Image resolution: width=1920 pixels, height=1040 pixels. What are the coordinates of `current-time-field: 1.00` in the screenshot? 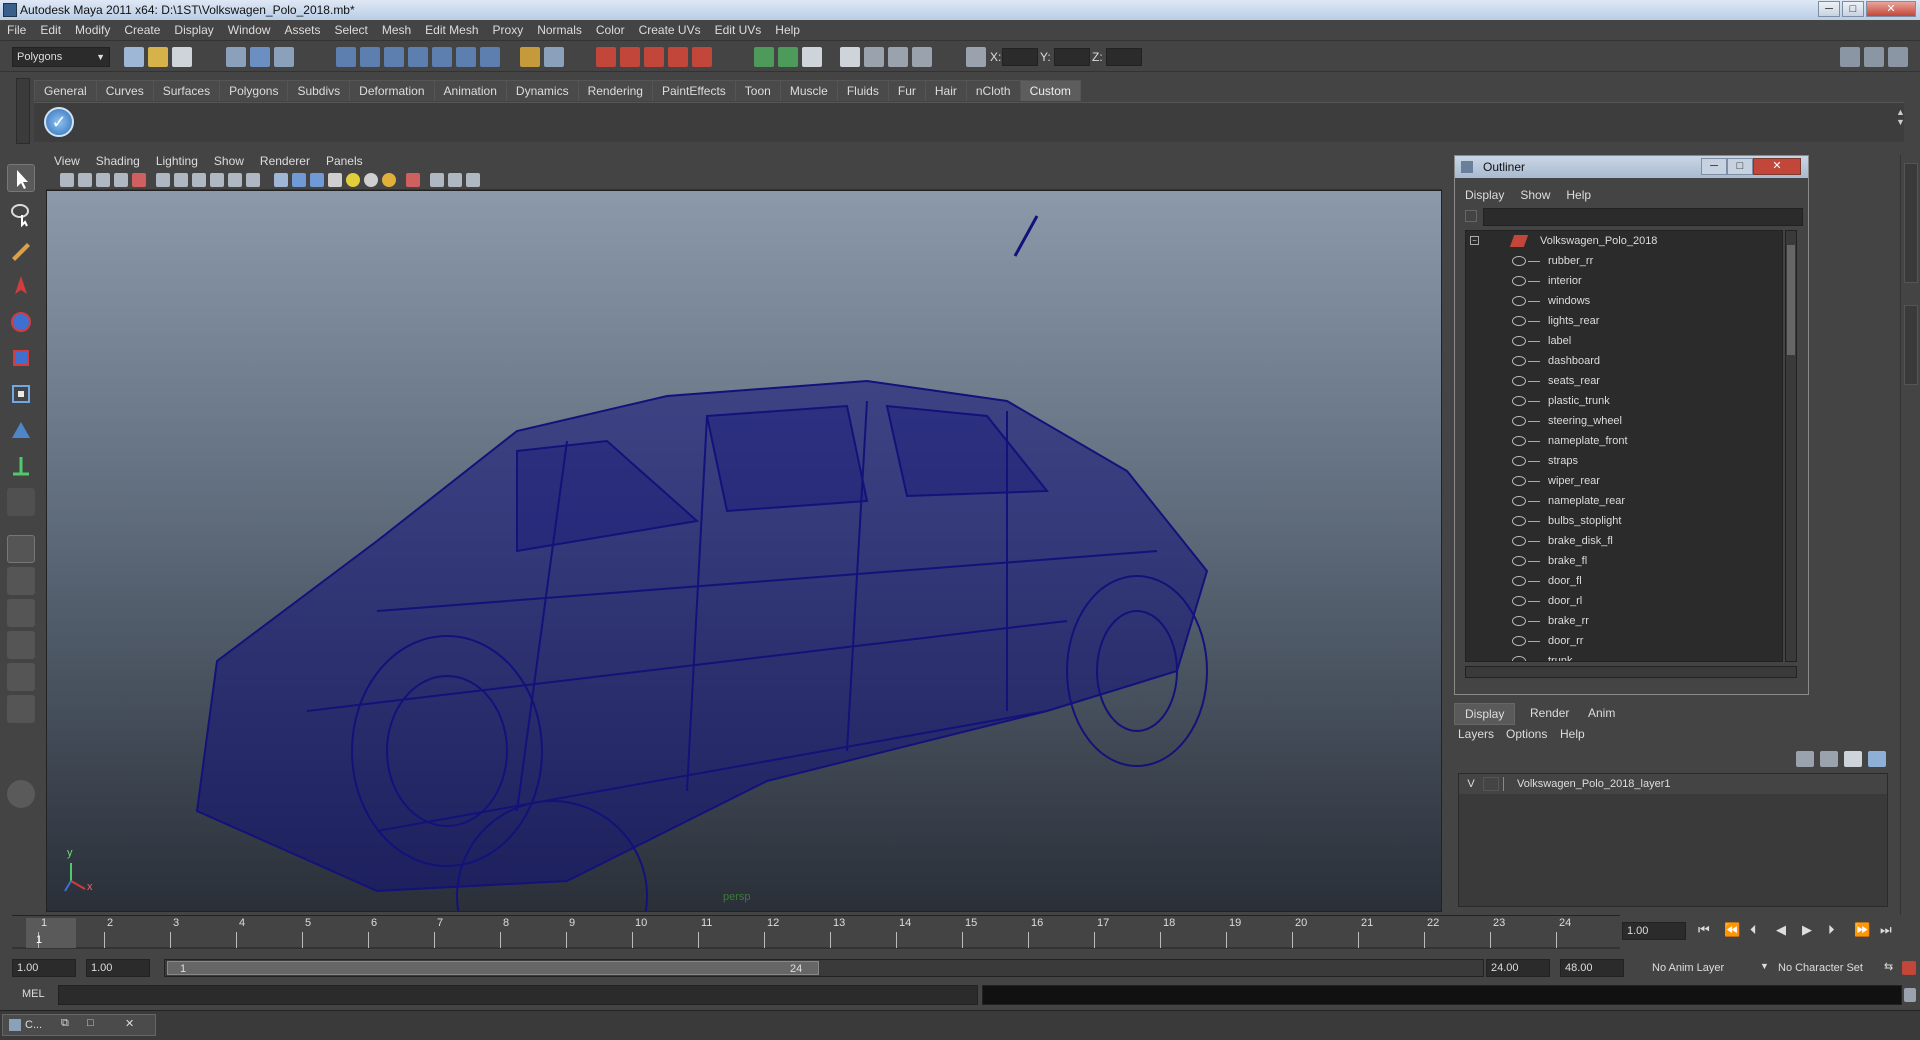 It's located at (1654, 931).